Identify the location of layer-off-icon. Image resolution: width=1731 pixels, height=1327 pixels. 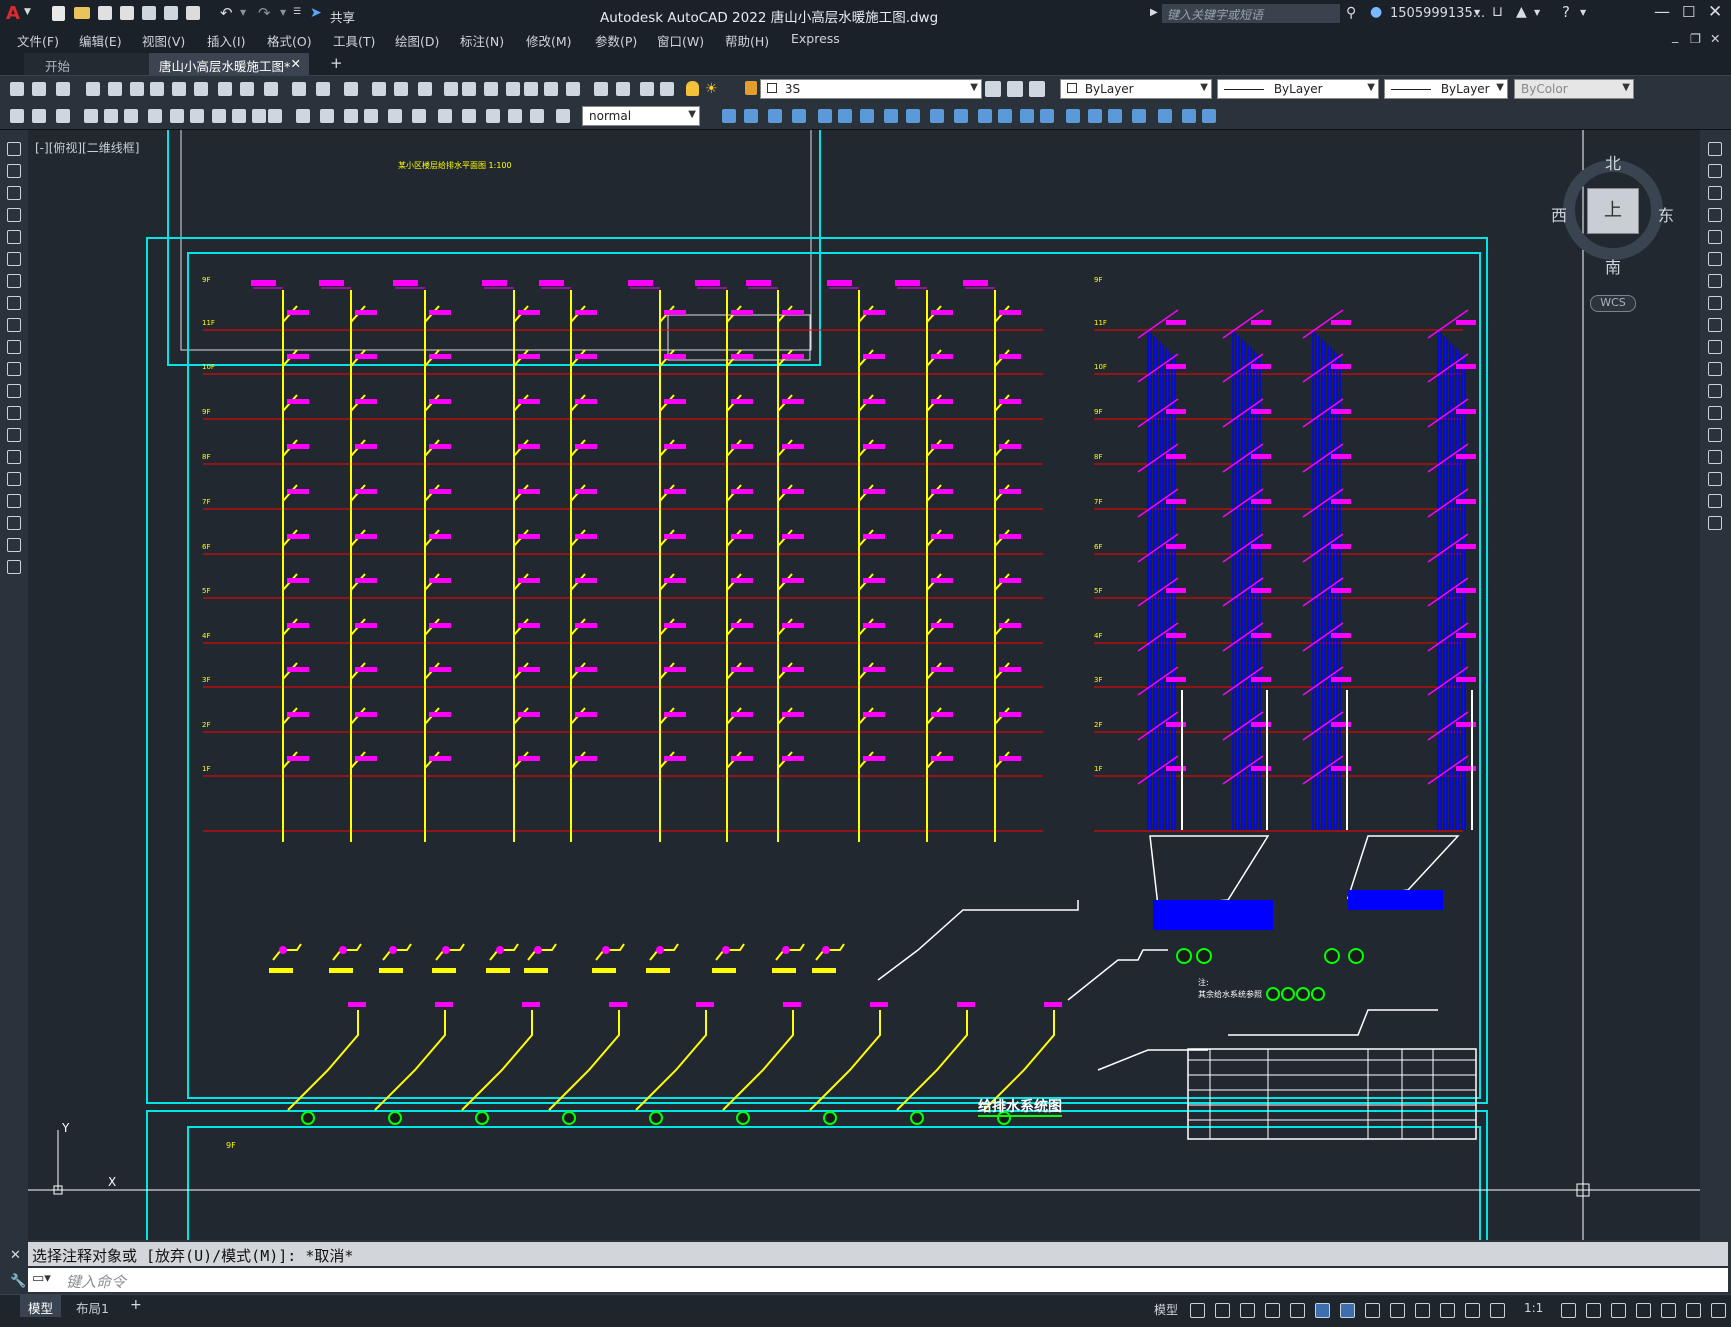
(751, 116).